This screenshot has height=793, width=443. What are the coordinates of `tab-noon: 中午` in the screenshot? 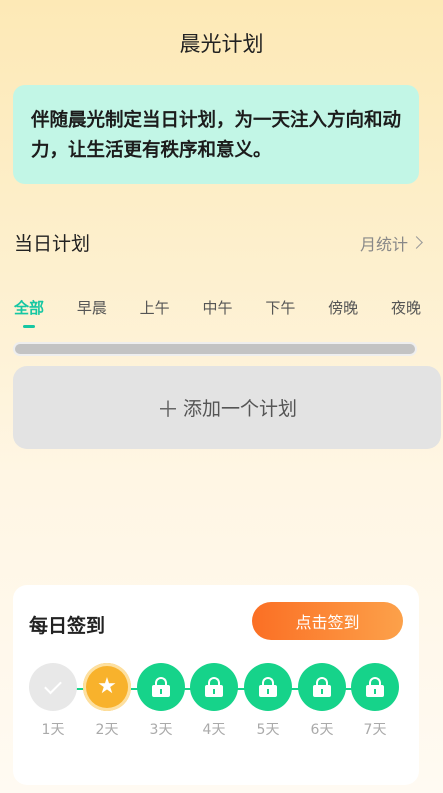 It's located at (217, 307).